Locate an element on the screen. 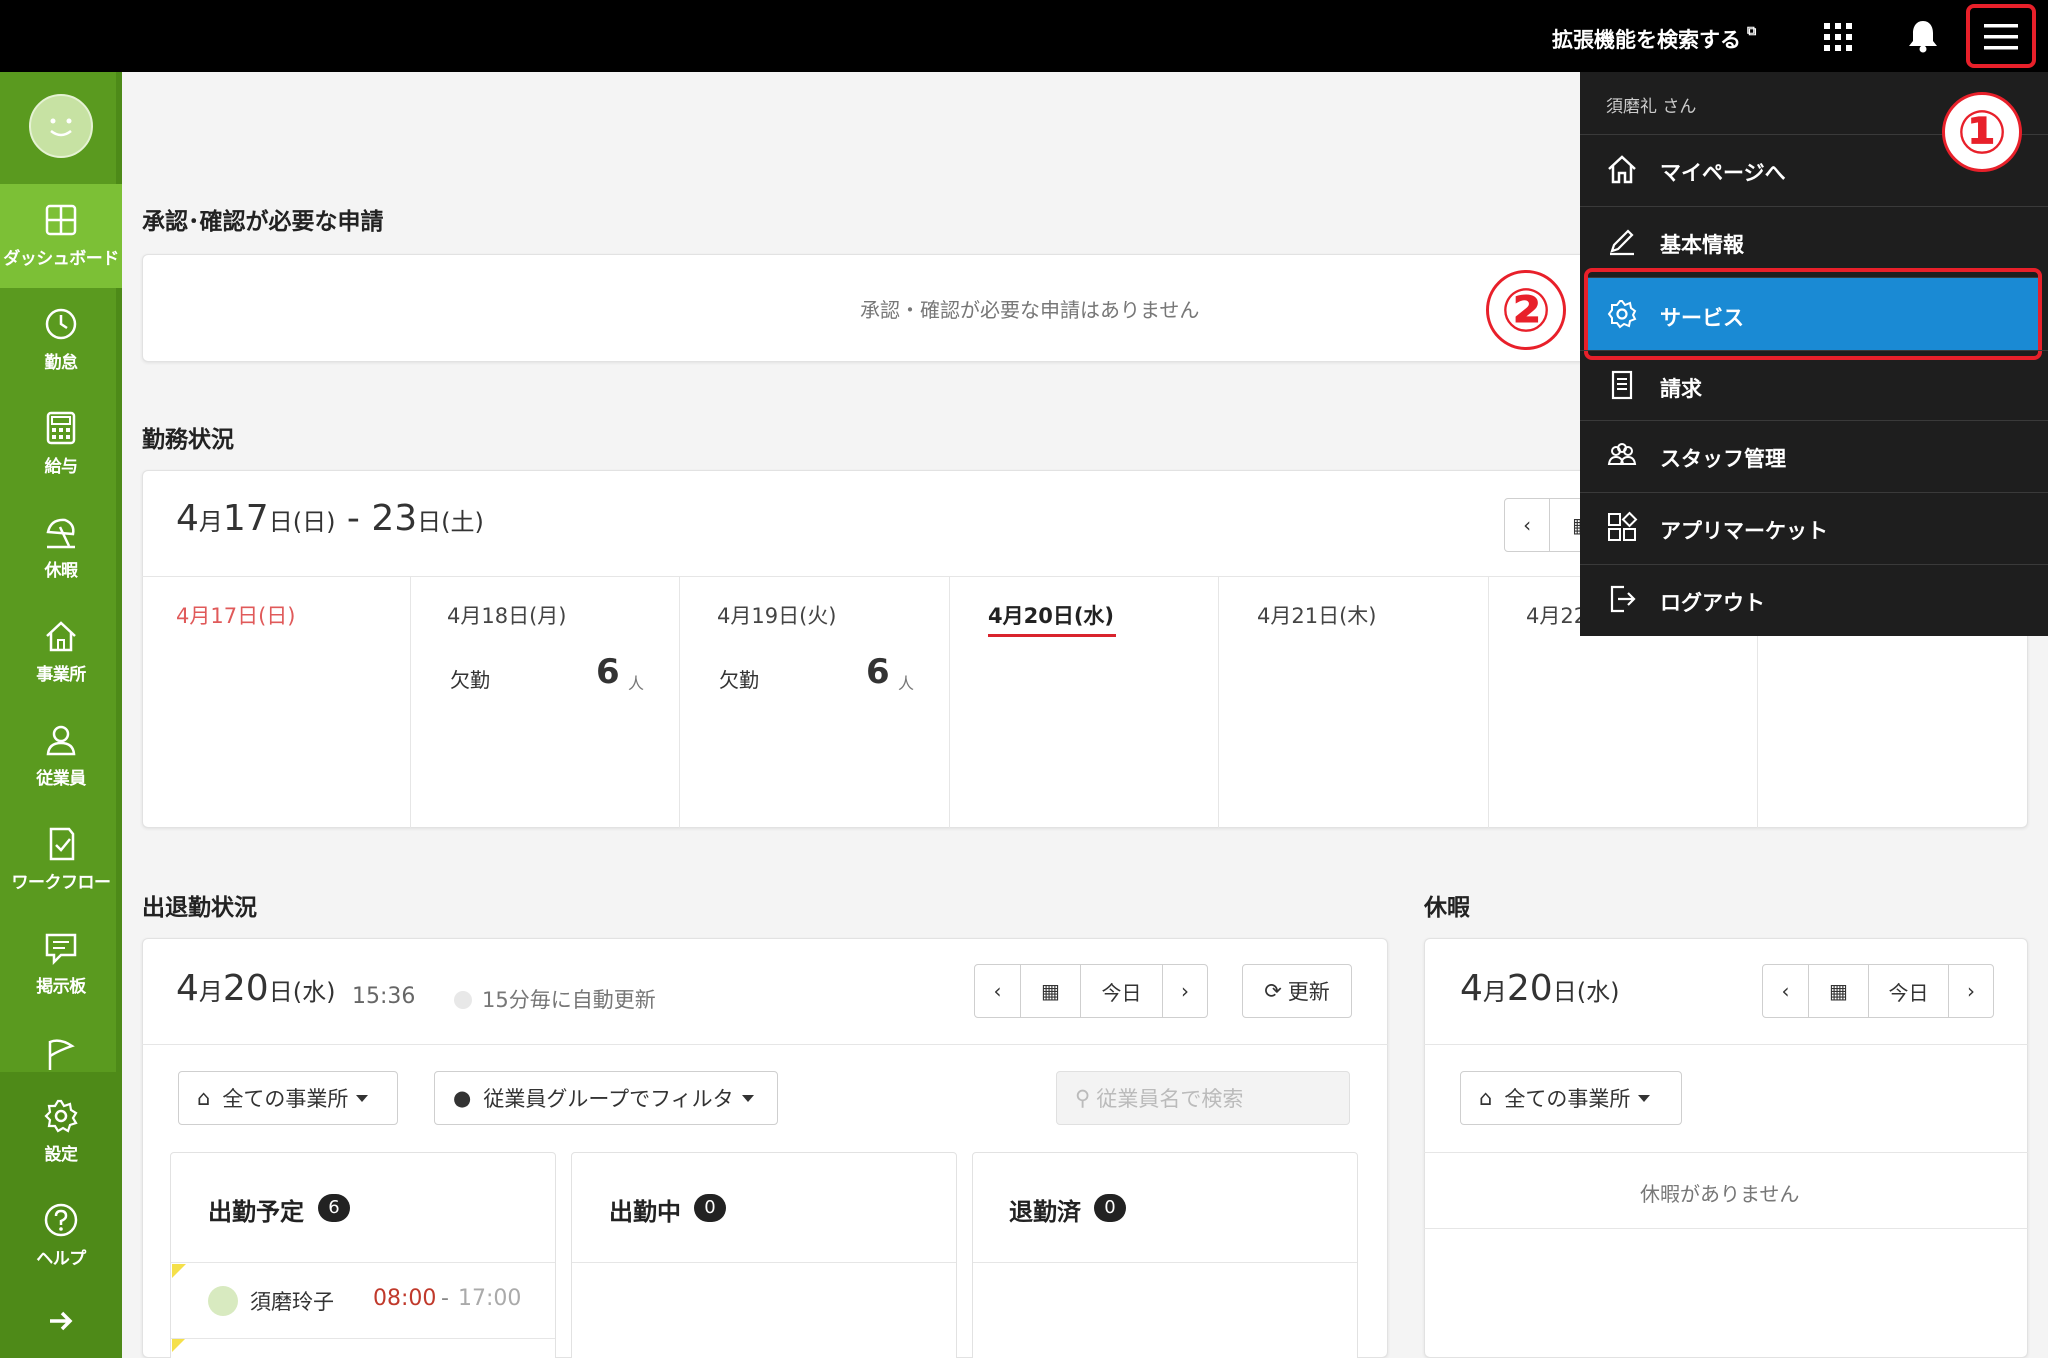 The image size is (2048, 1358). sidebar-label: 休暇 is located at coordinates (61, 571).